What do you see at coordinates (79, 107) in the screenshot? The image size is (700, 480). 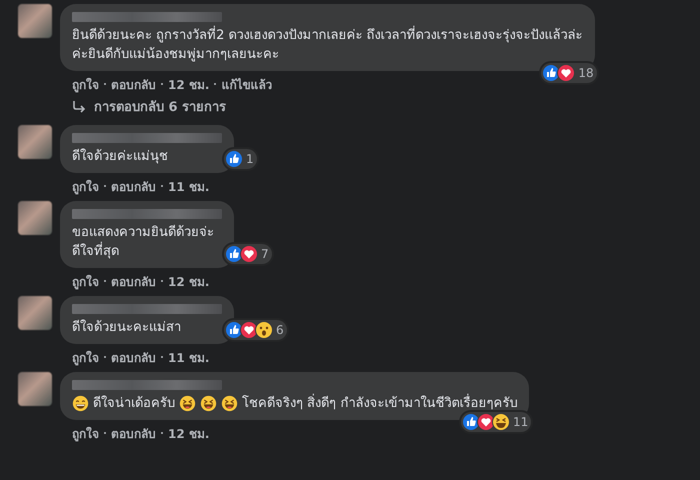 I see `reply-arrow-icon` at bounding box center [79, 107].